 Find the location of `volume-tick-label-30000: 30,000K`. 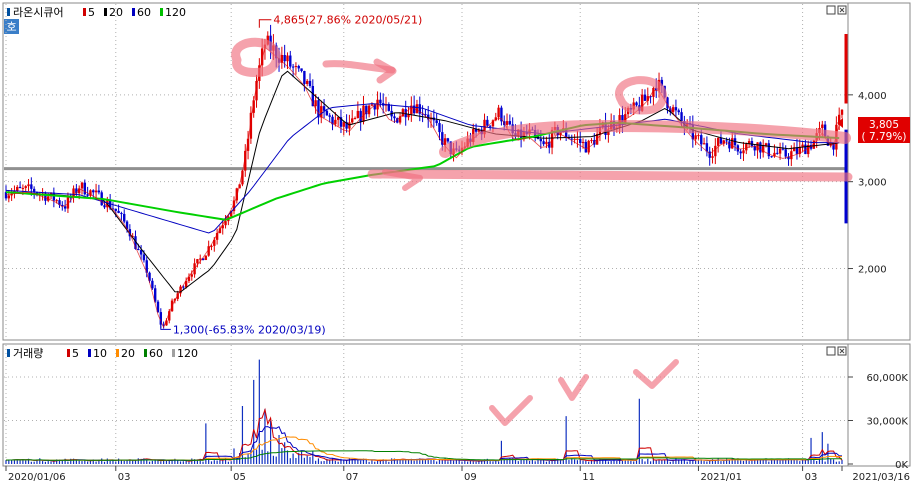

volume-tick-label-30000: 30,000K is located at coordinates (887, 422).